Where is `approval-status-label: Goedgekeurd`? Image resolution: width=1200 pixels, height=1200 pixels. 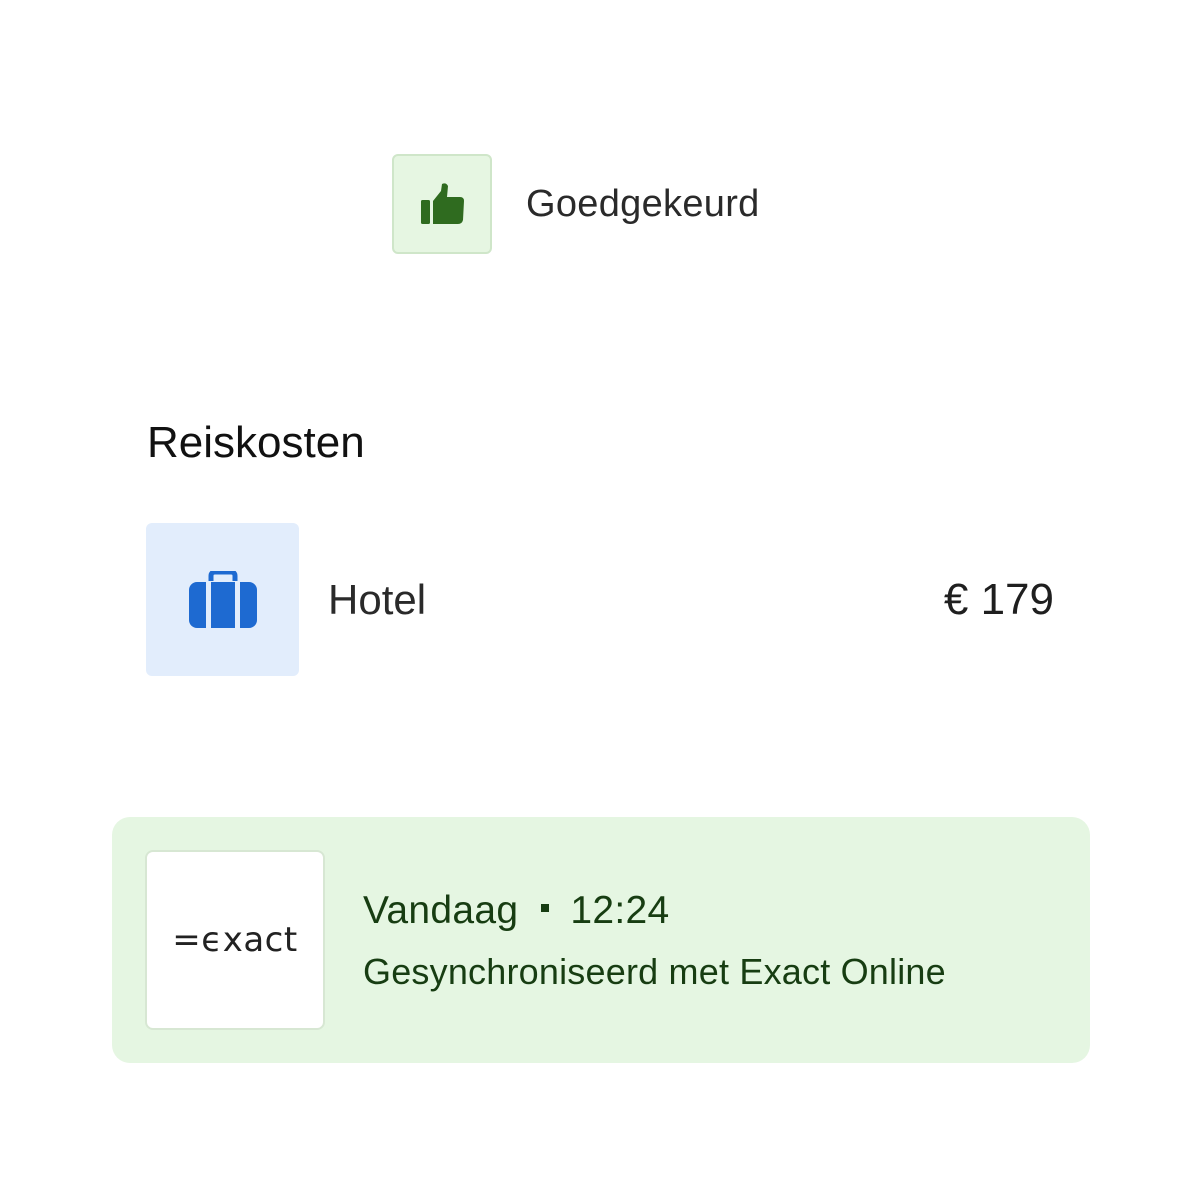 approval-status-label: Goedgekeurd is located at coordinates (643, 203).